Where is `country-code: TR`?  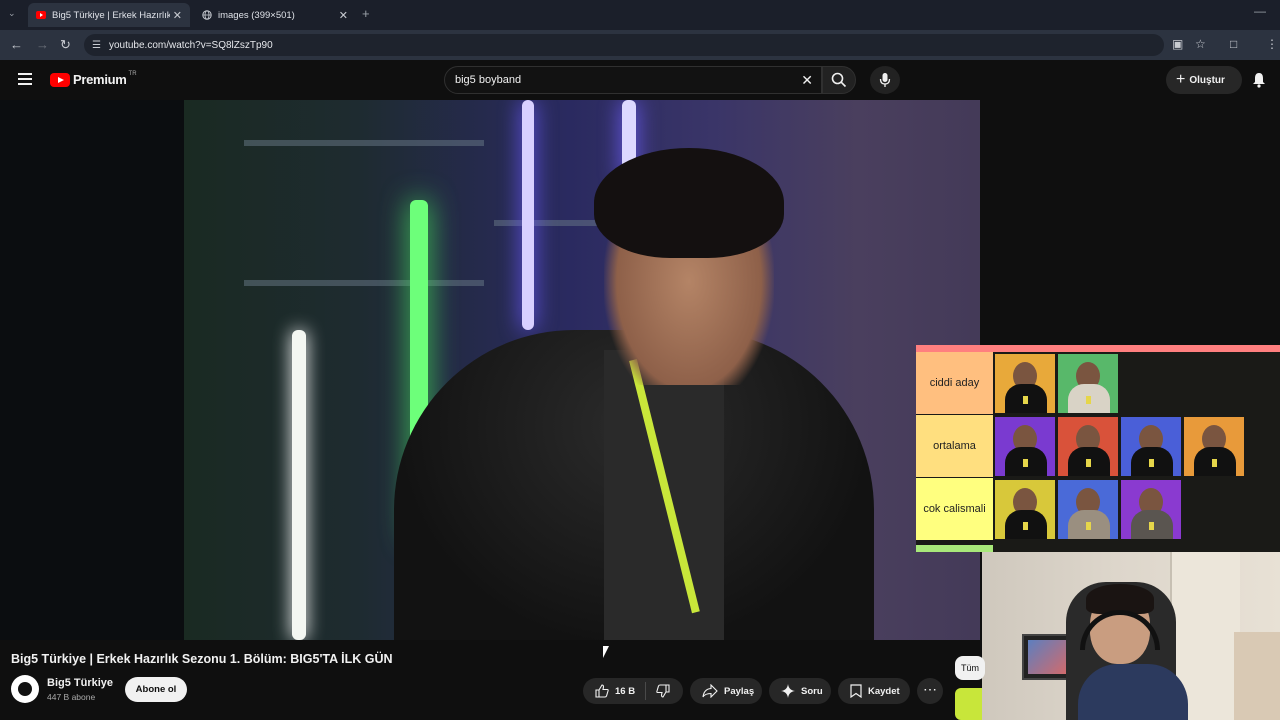 country-code: TR is located at coordinates (132, 73).